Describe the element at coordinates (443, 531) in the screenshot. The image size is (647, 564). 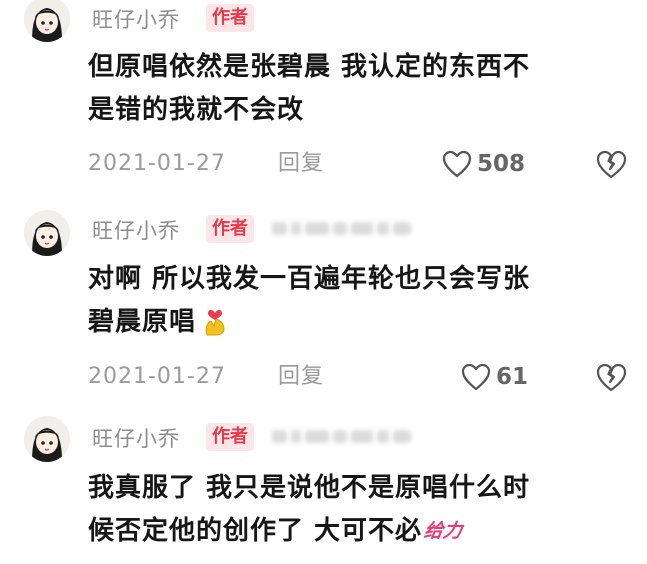
I see `geili-emoji: 给力` at that location.